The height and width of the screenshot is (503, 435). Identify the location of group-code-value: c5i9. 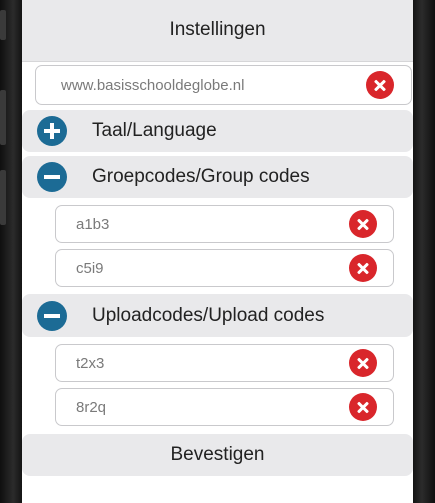
(90, 268).